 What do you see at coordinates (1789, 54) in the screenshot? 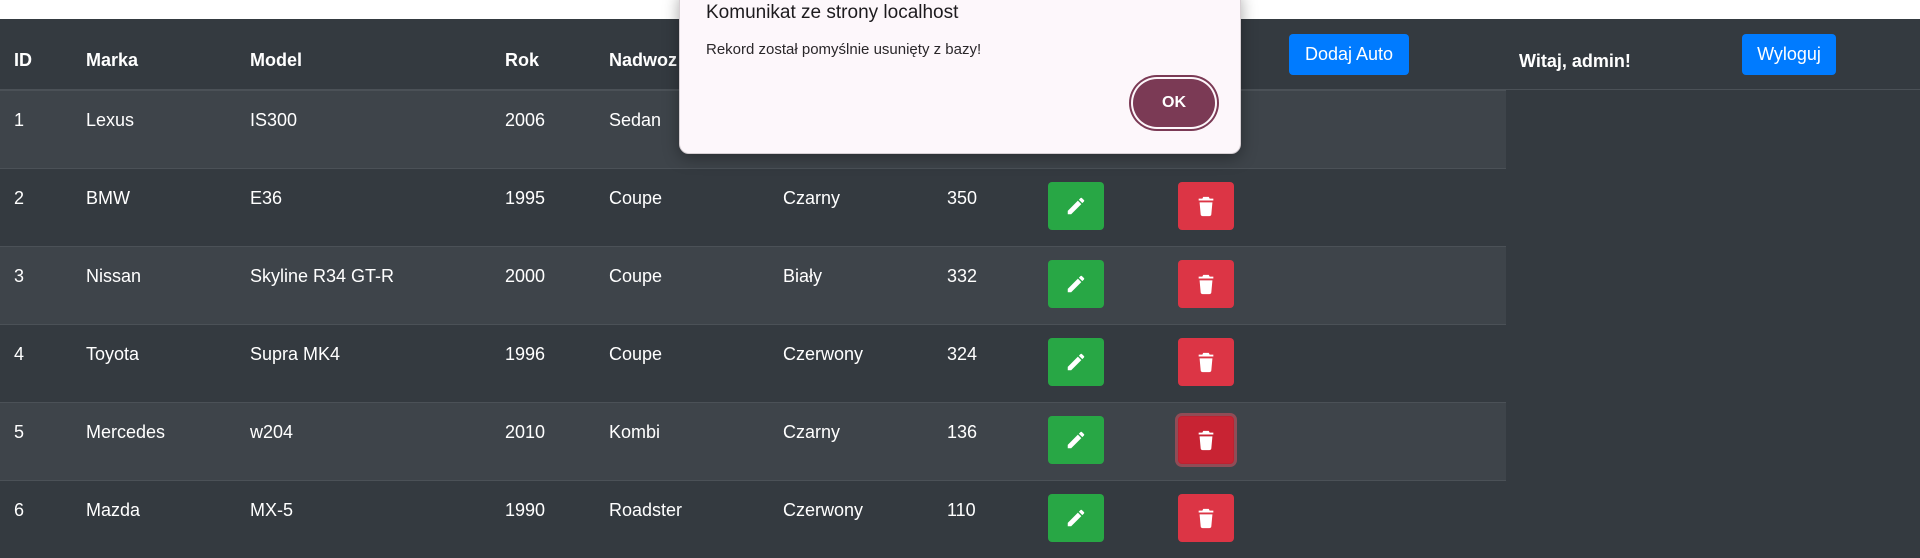
I see `logout-button: Wyloguj` at bounding box center [1789, 54].